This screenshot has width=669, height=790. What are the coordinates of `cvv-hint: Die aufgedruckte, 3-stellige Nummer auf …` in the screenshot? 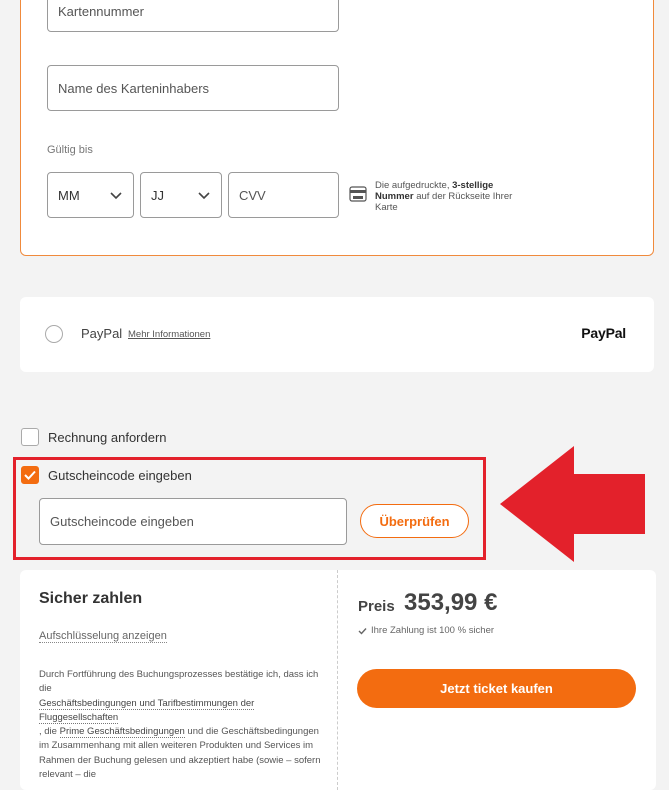 It's located at (432, 196).